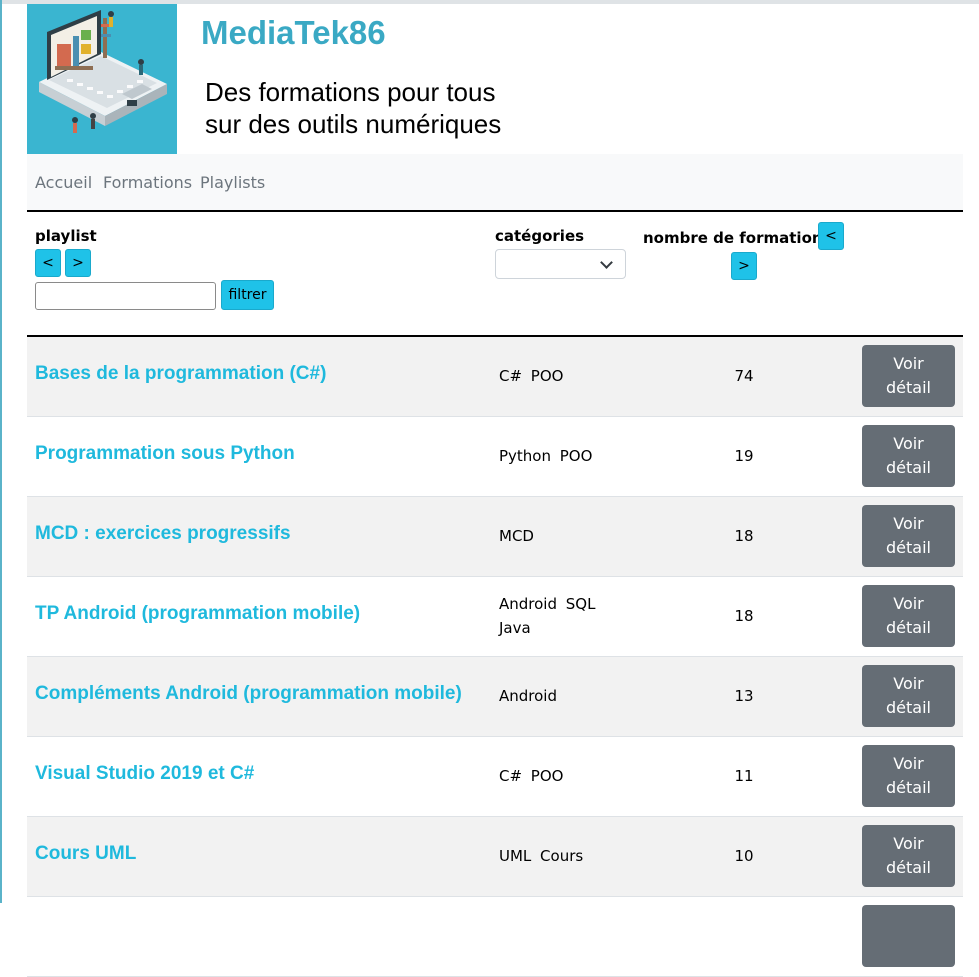  I want to click on sort-playlist-desc-button: >, so click(78, 263).